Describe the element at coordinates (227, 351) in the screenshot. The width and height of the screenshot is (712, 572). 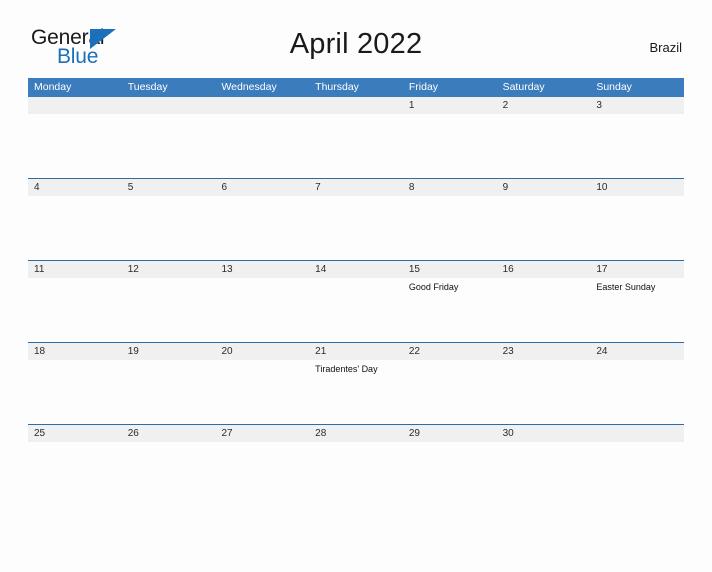
I see `day-number: 20` at that location.